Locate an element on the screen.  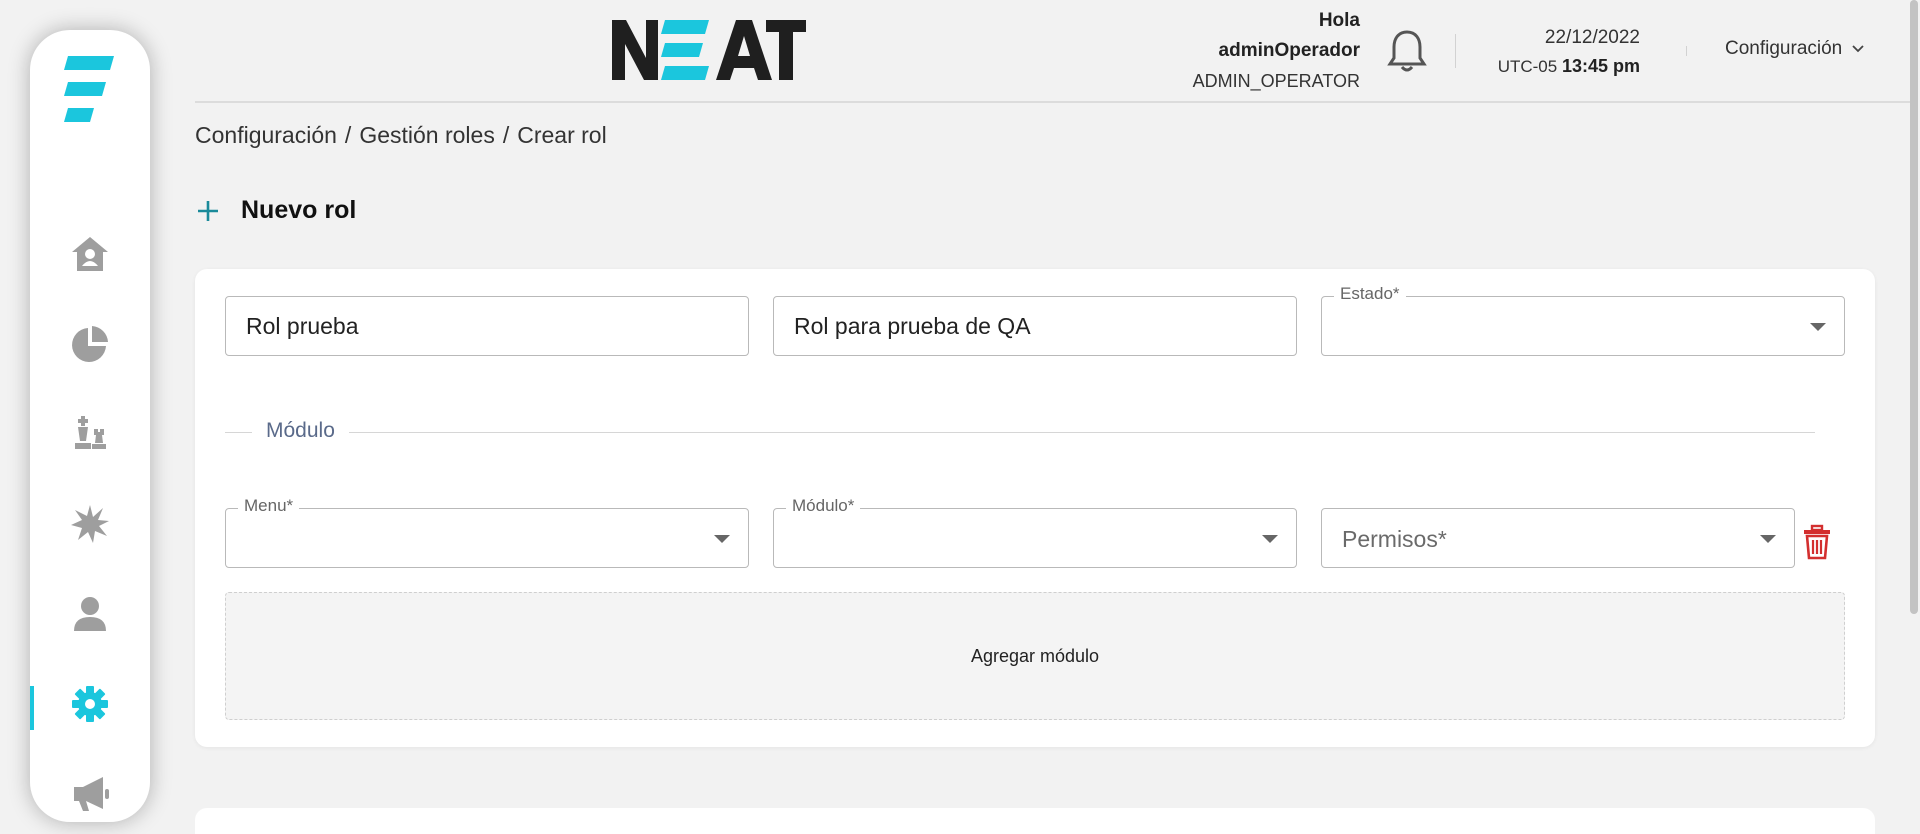
pie-chart-icon is located at coordinates (90, 344).